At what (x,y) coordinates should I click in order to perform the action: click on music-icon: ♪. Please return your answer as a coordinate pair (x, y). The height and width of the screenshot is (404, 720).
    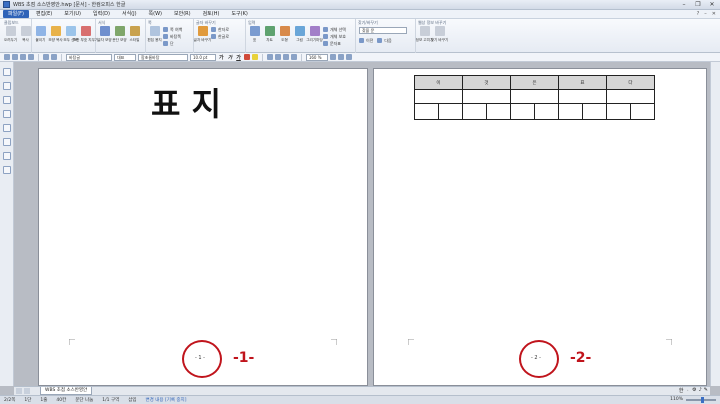
    Looking at the image, I should click on (700, 390).